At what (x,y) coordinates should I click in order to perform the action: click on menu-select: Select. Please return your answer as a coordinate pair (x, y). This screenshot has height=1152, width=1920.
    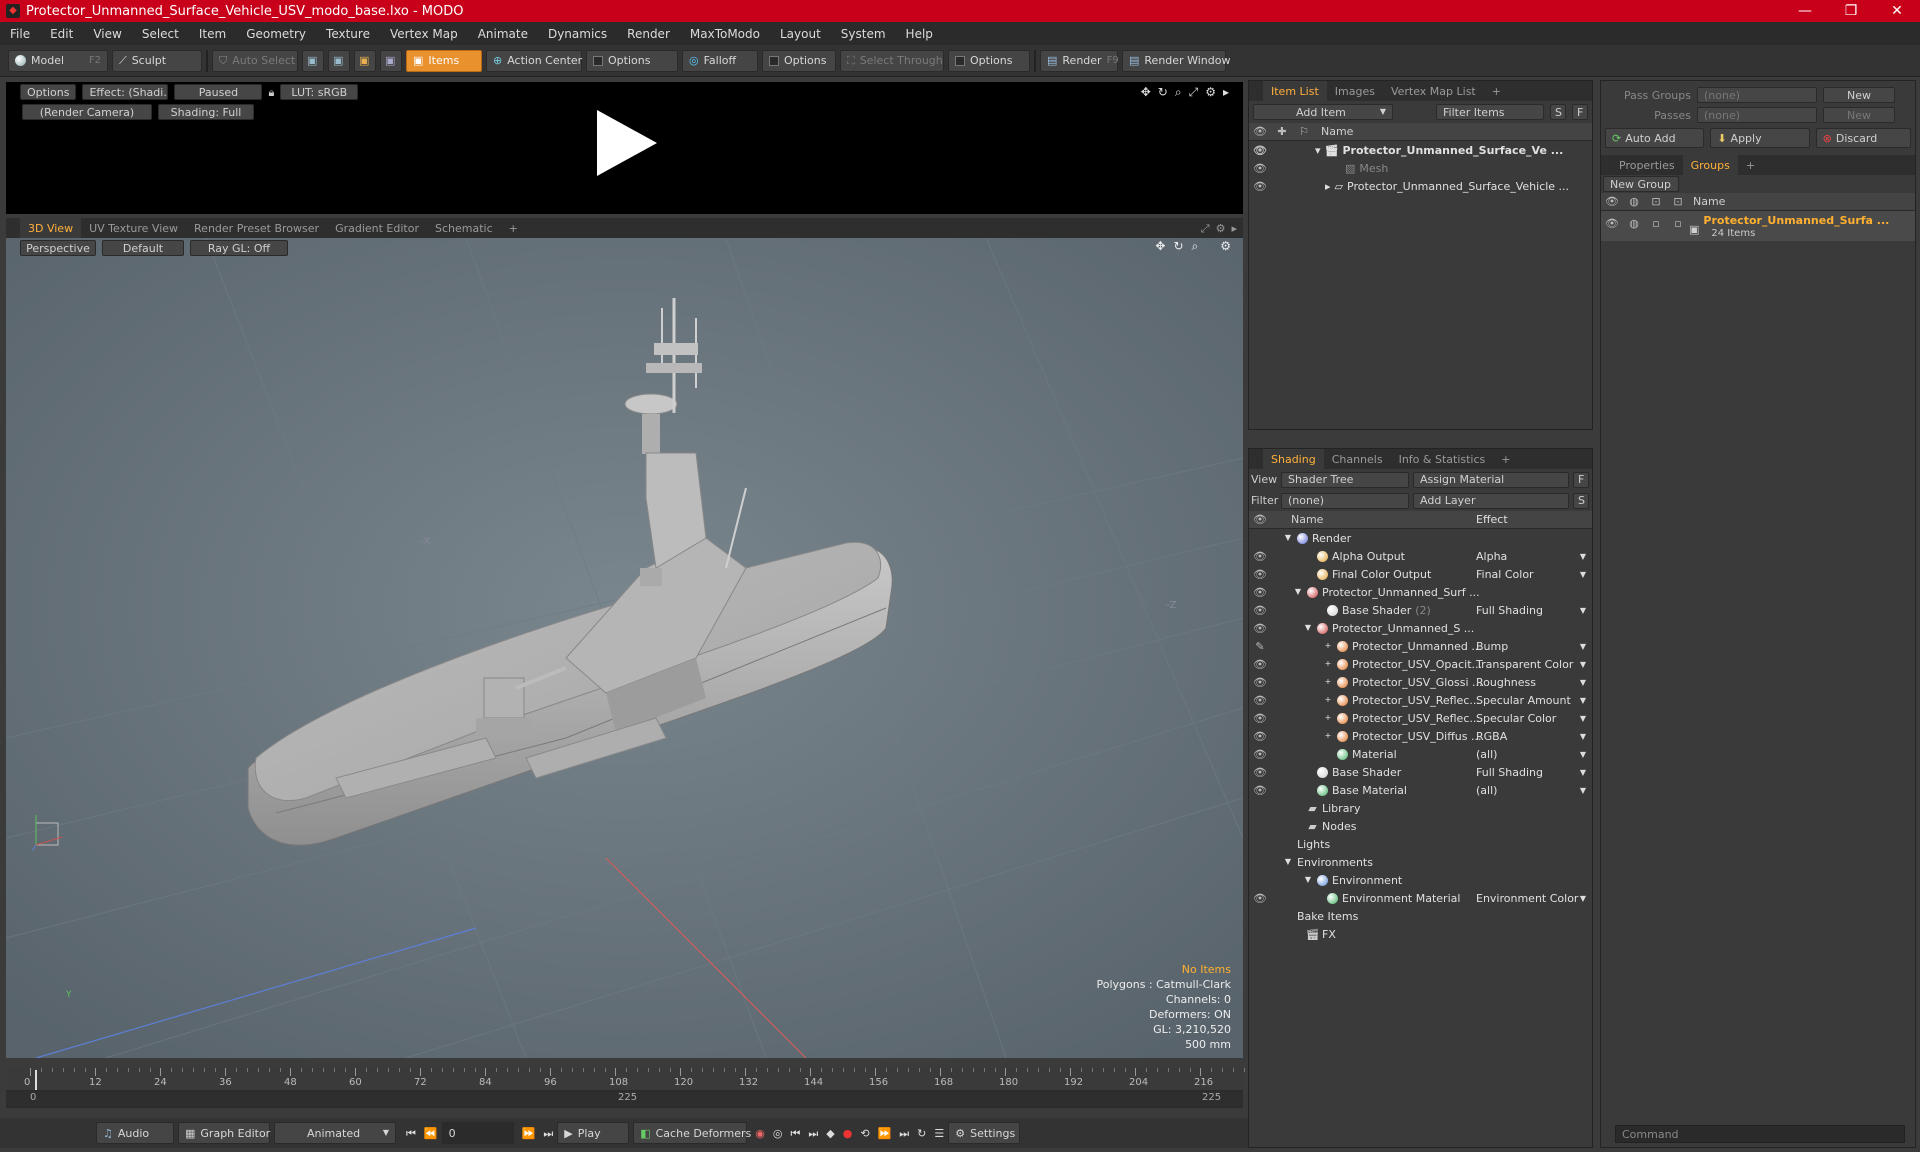
    Looking at the image, I should click on (160, 34).